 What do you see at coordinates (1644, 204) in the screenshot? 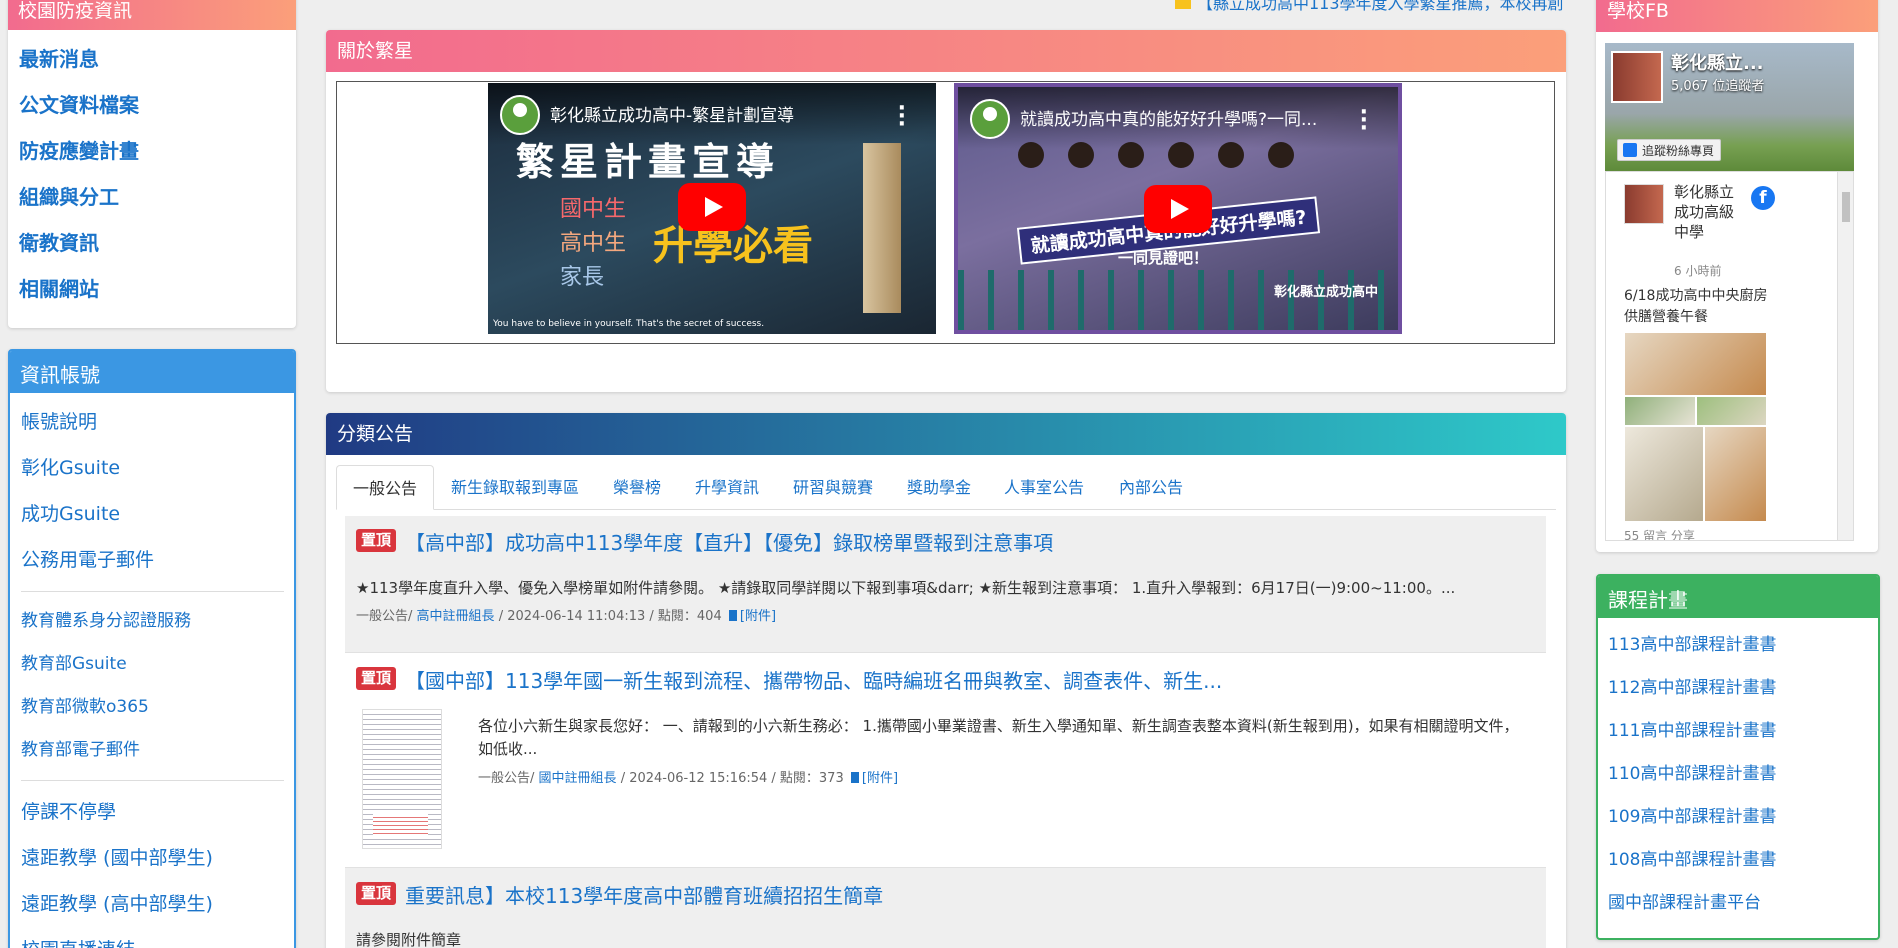
I see `post-author-avatar` at bounding box center [1644, 204].